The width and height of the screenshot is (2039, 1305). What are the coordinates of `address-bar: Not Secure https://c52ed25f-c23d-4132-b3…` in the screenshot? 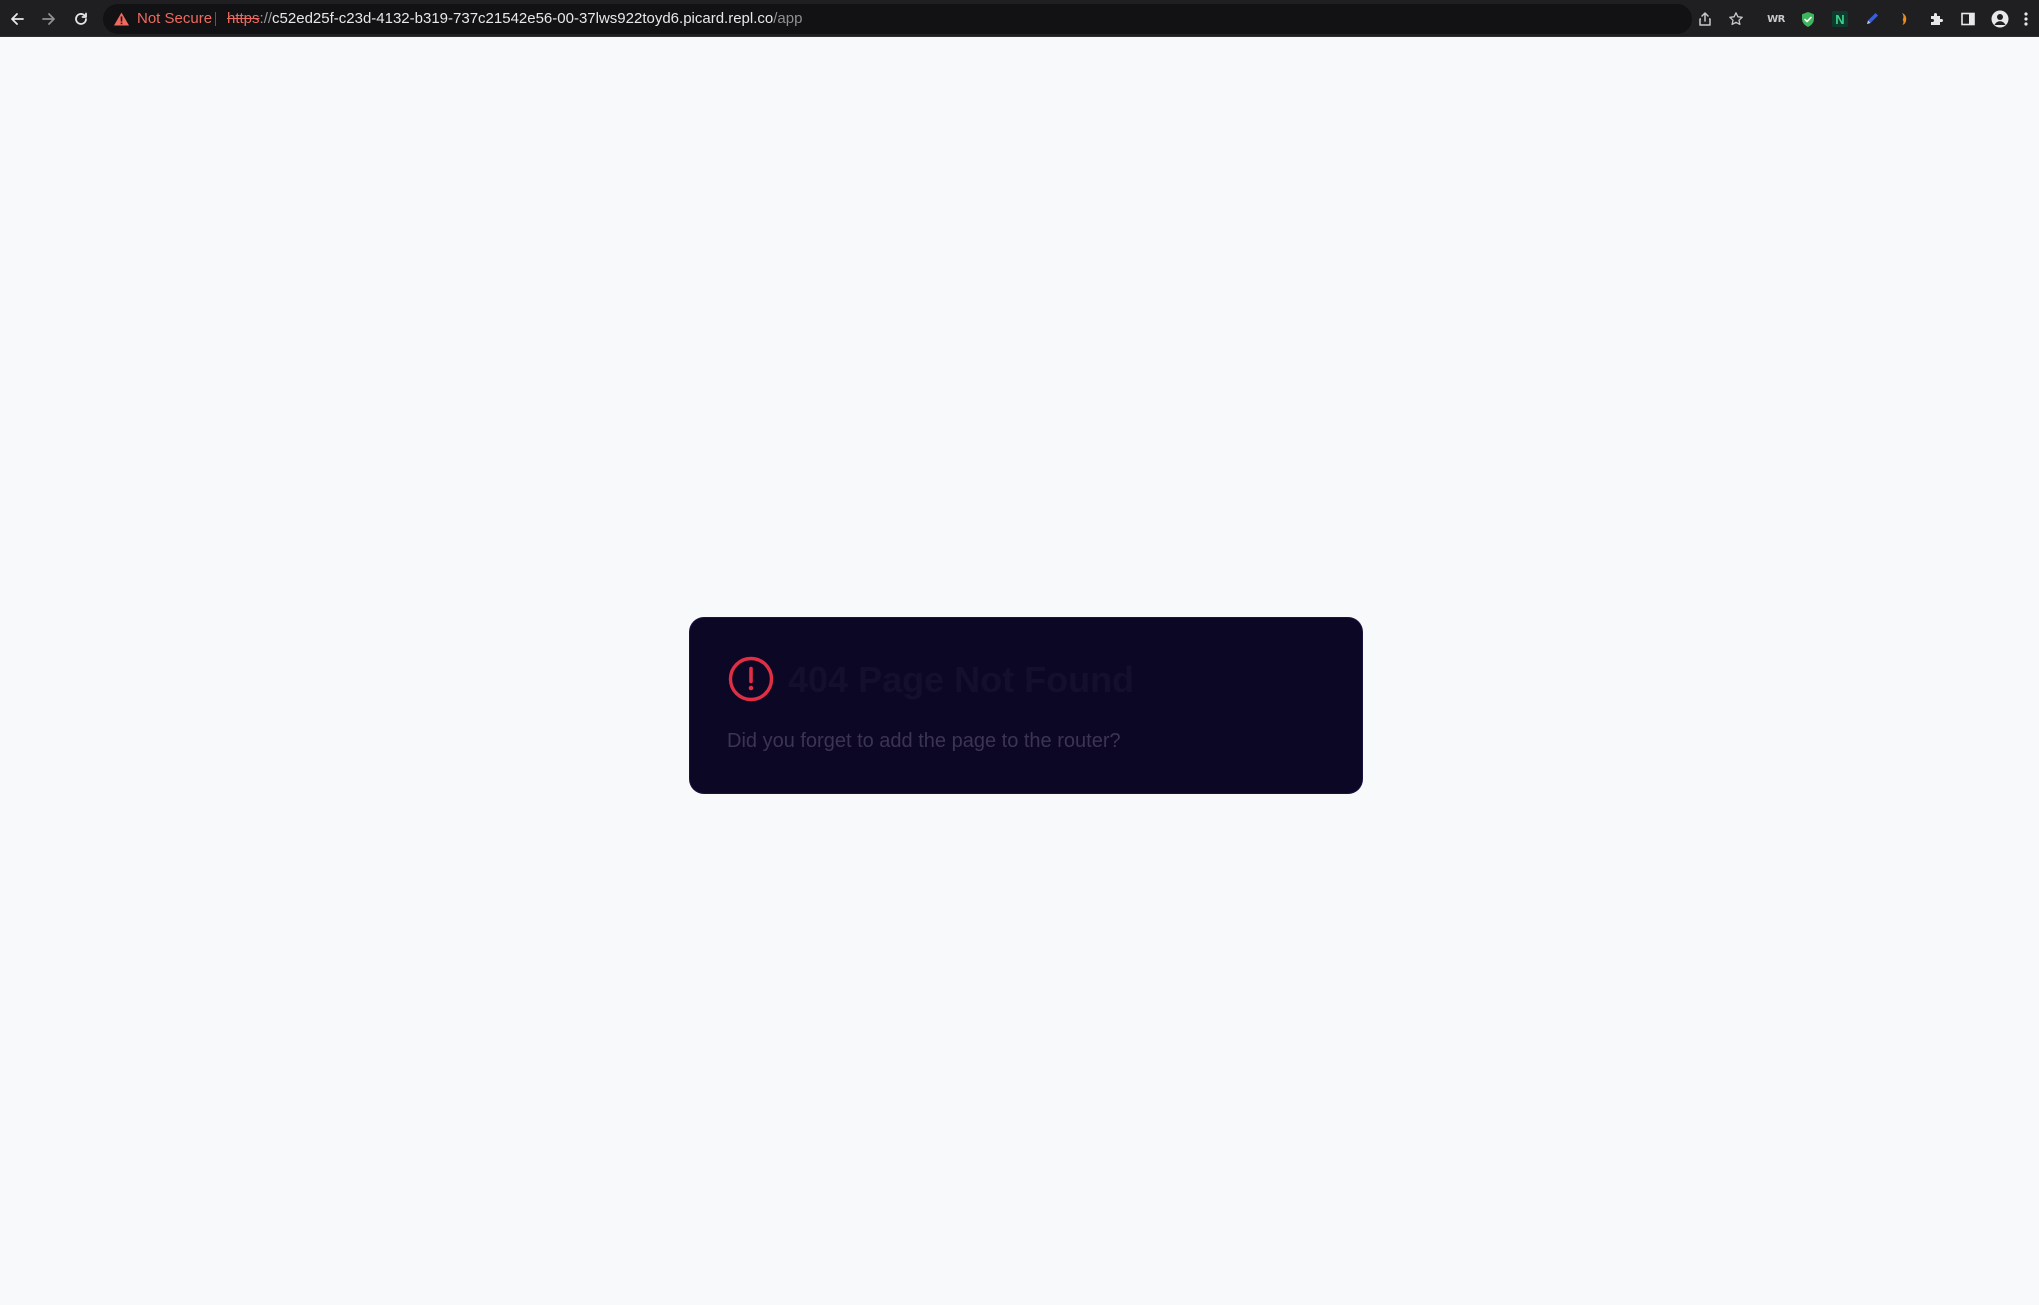 It's located at (897, 19).